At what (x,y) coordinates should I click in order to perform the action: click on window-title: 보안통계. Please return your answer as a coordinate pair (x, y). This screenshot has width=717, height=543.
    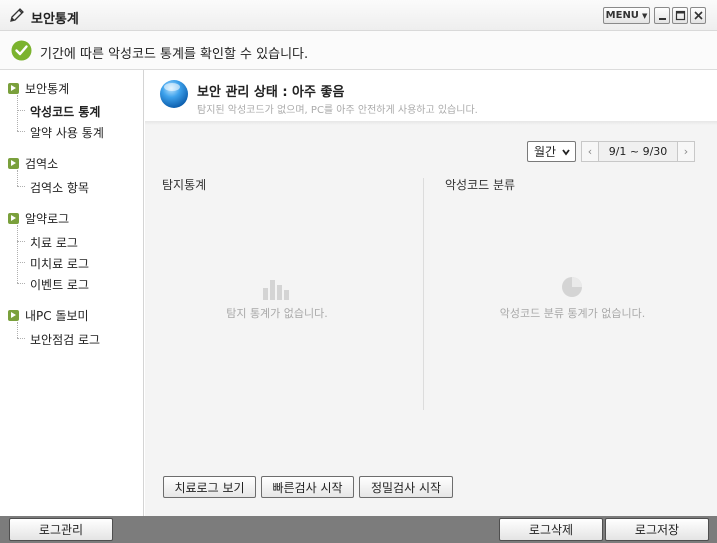
    Looking at the image, I should click on (55, 19).